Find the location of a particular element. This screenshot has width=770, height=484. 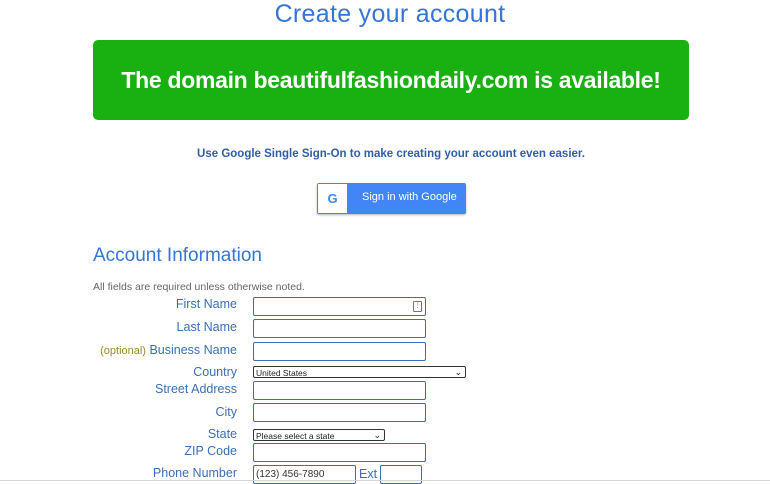

google-sign-in-button: G Sign in with Google is located at coordinates (391, 198).